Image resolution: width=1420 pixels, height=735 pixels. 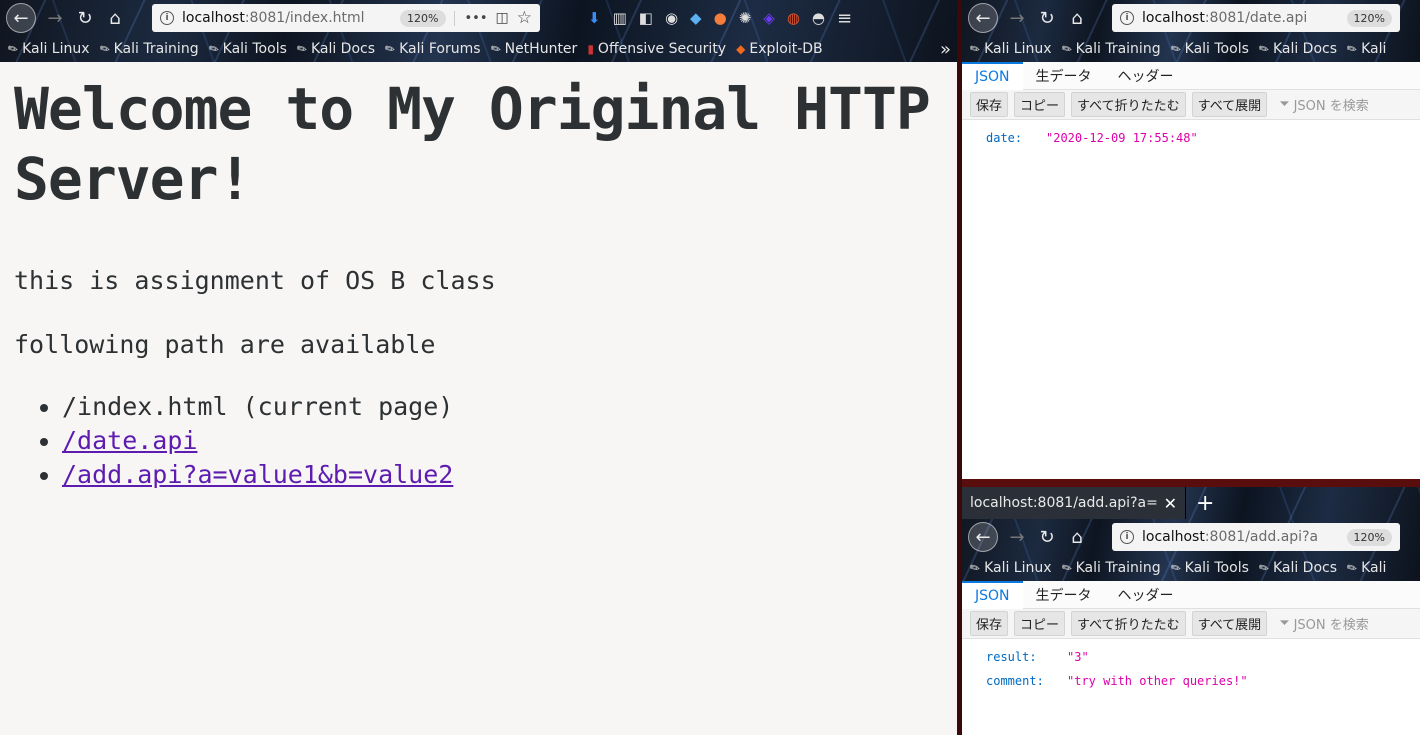 I want to click on url-path: :8081/add.api?a, so click(x=1261, y=537).